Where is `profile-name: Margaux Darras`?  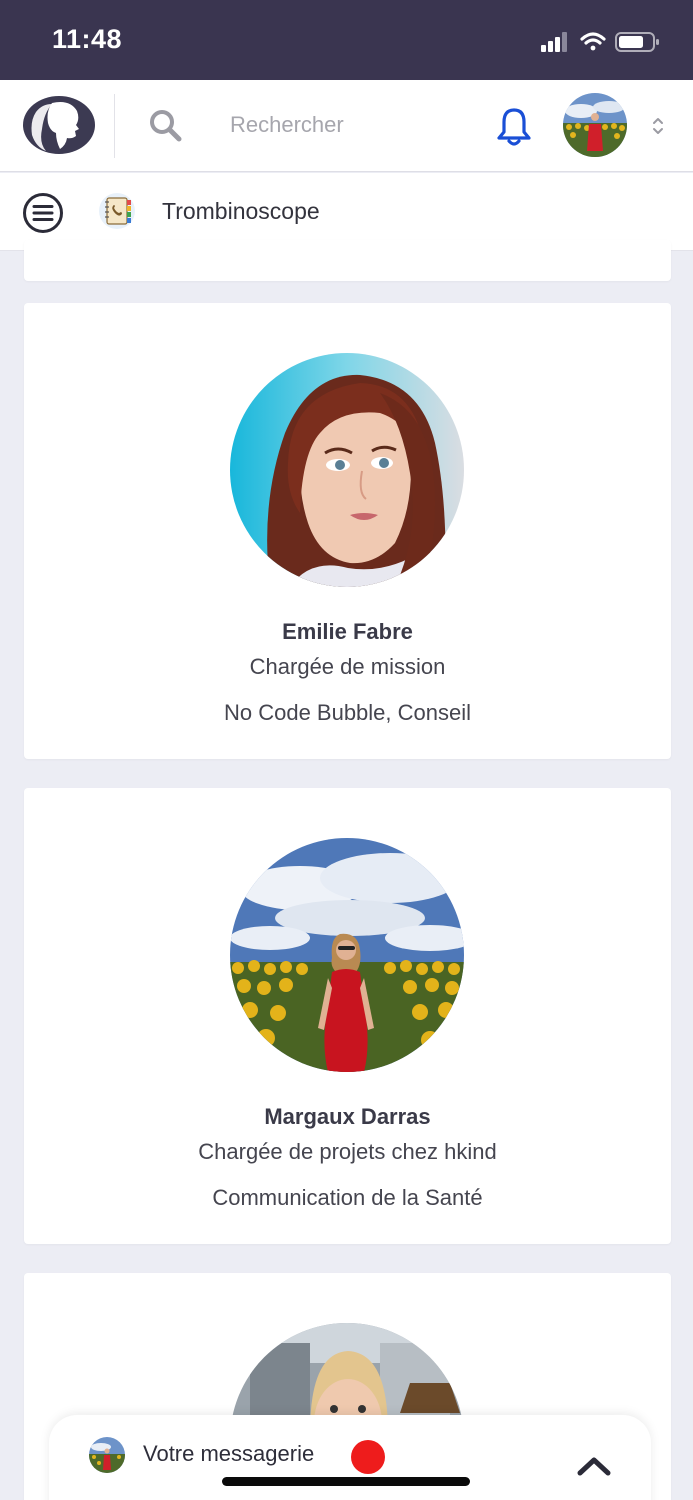
profile-name: Margaux Darras is located at coordinates (347, 1116).